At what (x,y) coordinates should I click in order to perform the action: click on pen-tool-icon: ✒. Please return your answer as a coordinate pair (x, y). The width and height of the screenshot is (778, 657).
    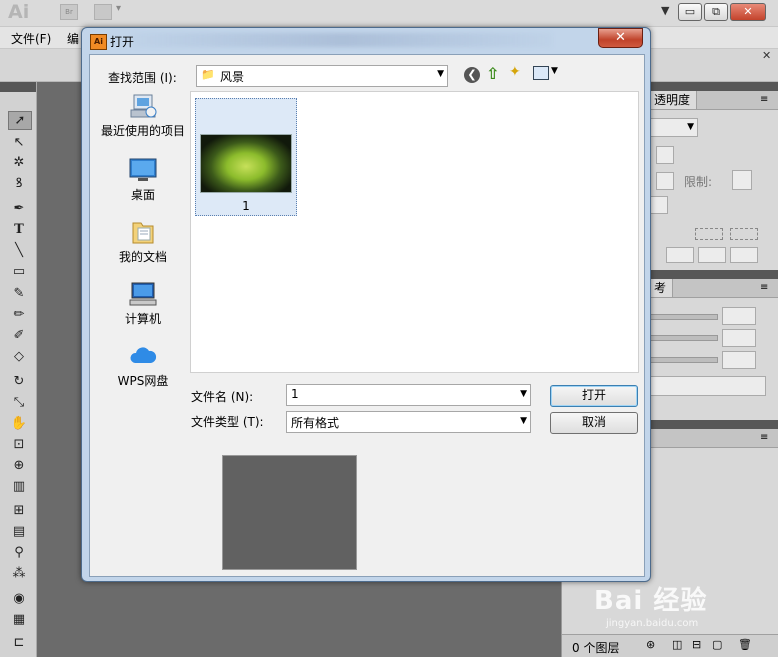
    Looking at the image, I should click on (19, 208).